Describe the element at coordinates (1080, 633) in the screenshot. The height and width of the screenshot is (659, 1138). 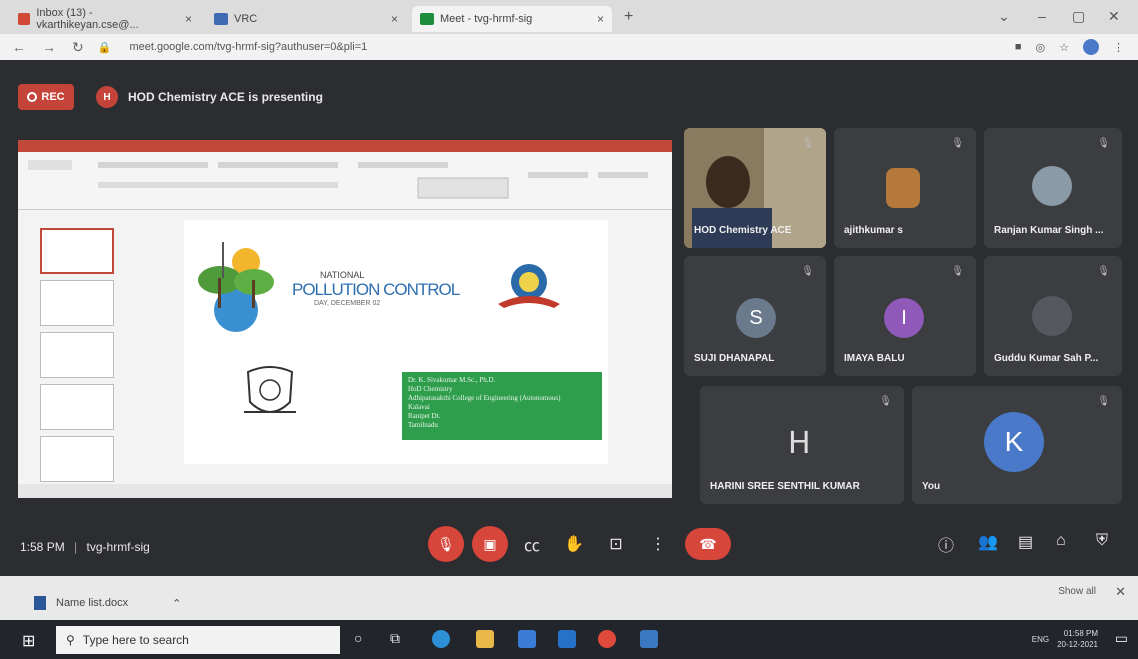
I see `tray-time: 01:58 PM` at that location.